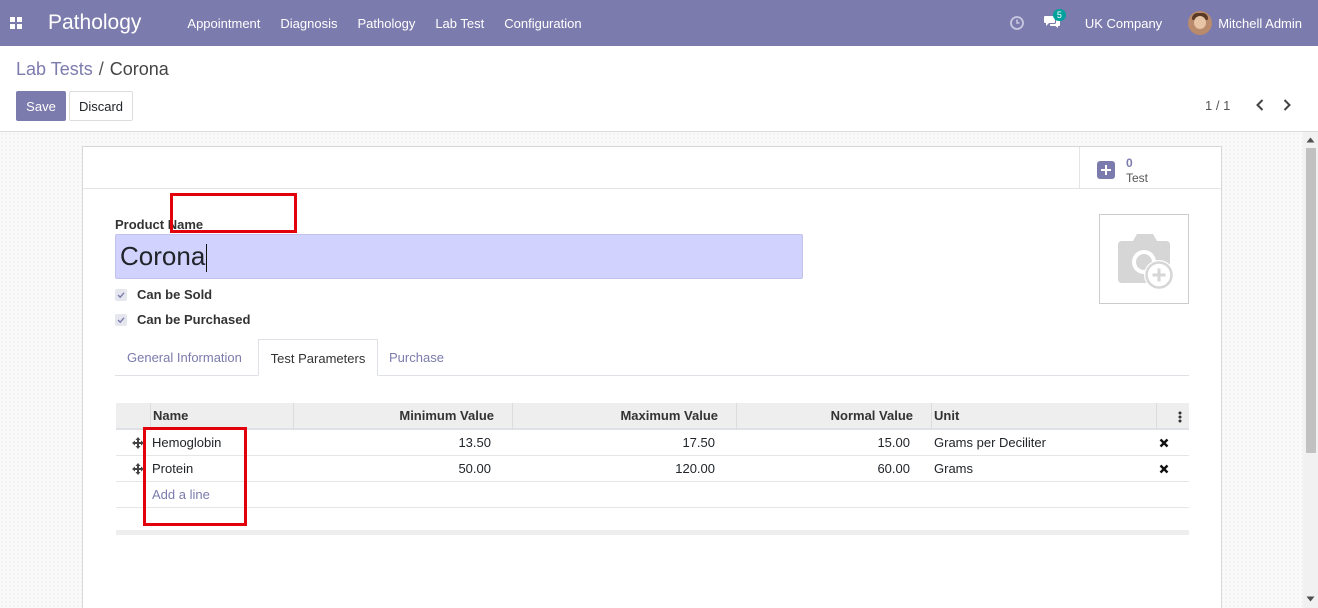 The width and height of the screenshot is (1318, 608). I want to click on column-header-name: Name, so click(170, 416).